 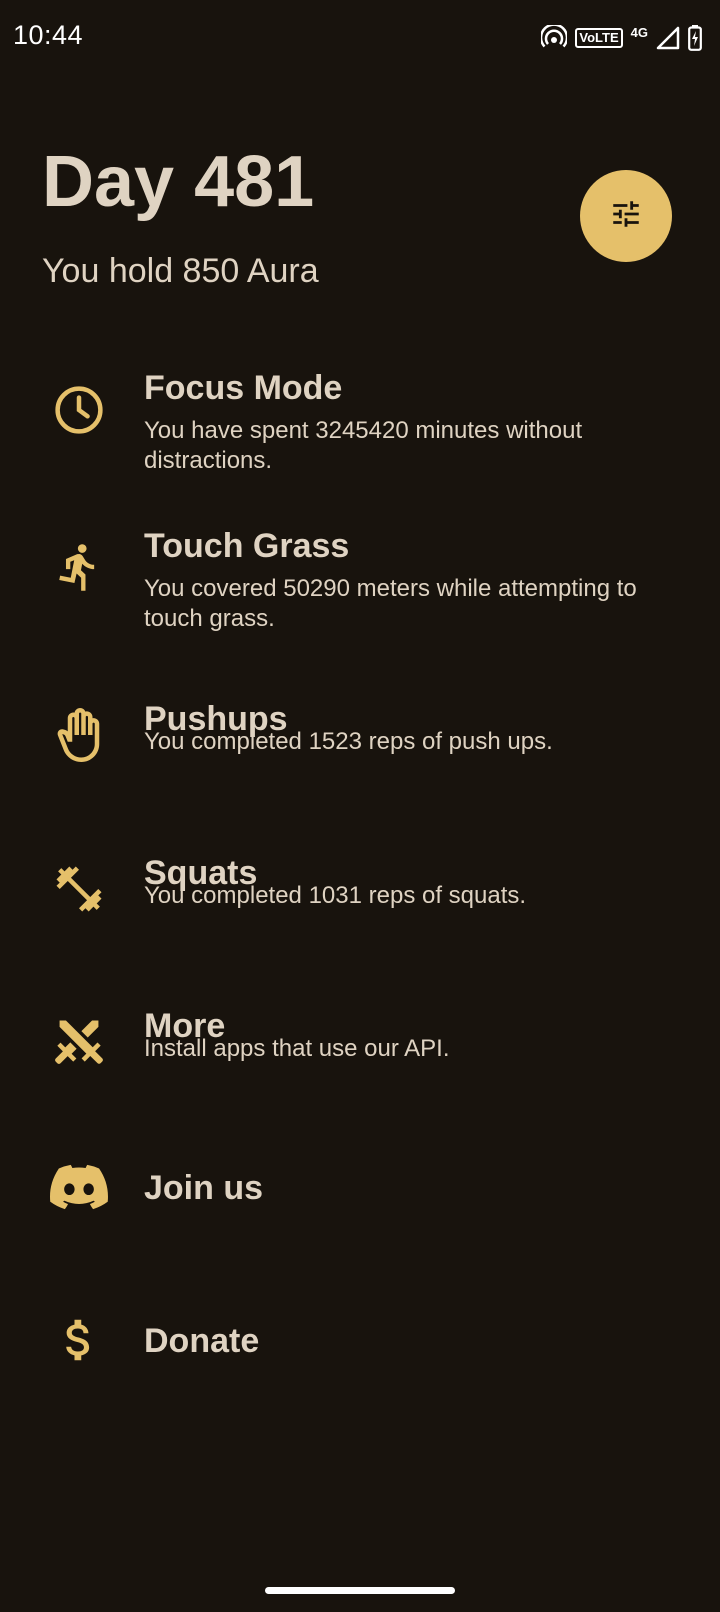 I want to click on menu-item-more: More Install apps that use our API., so click(x=360, y=1046).